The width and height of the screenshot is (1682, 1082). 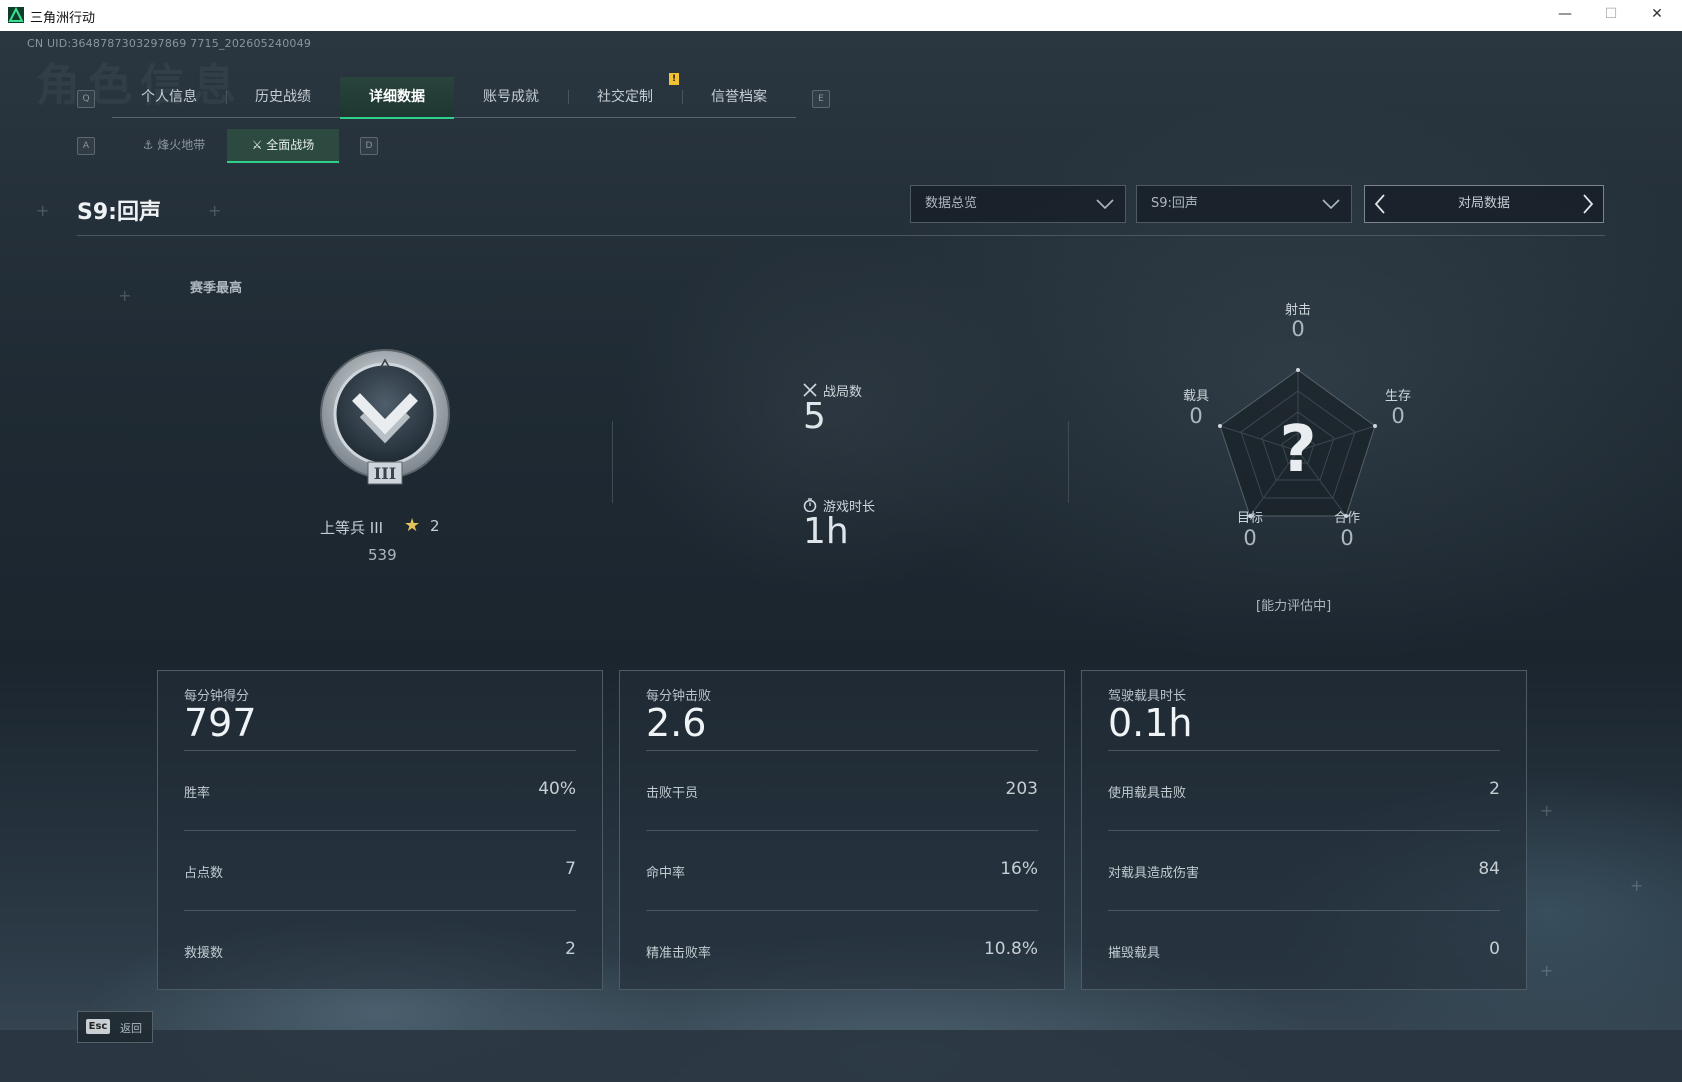 What do you see at coordinates (1019, 869) in the screenshot?
I see `card-row-value: 16%` at bounding box center [1019, 869].